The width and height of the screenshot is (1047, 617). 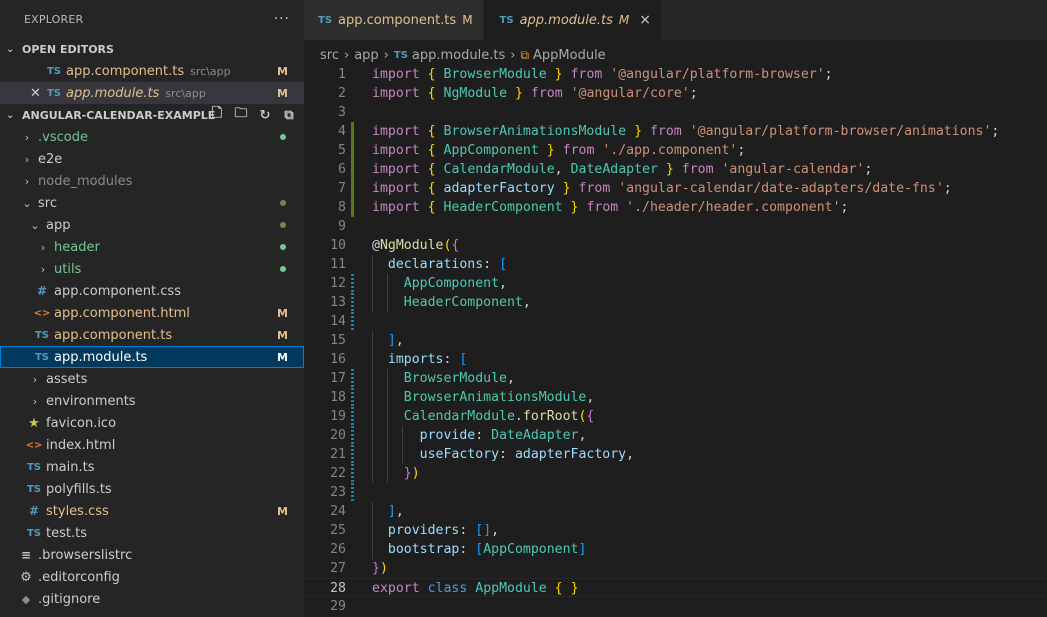 What do you see at coordinates (675, 454) in the screenshot?
I see `code-line: 21 useFactory: adapterFactory,` at bounding box center [675, 454].